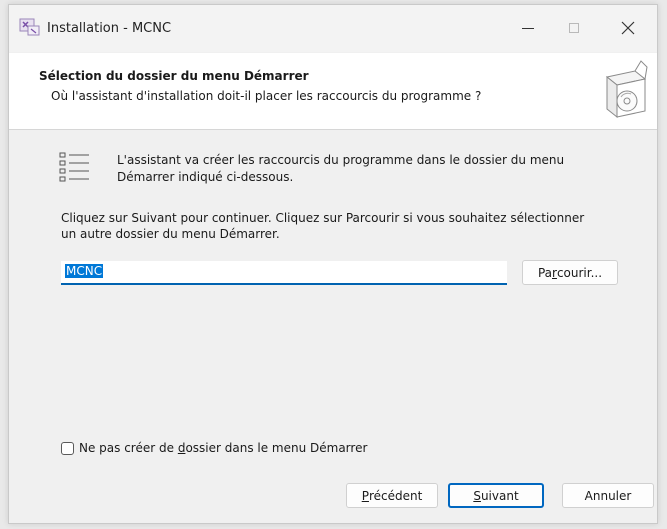 Image resolution: width=667 pixels, height=529 pixels. I want to click on checkbox-label-post: ossier dans le menu Démarrer, so click(276, 448).